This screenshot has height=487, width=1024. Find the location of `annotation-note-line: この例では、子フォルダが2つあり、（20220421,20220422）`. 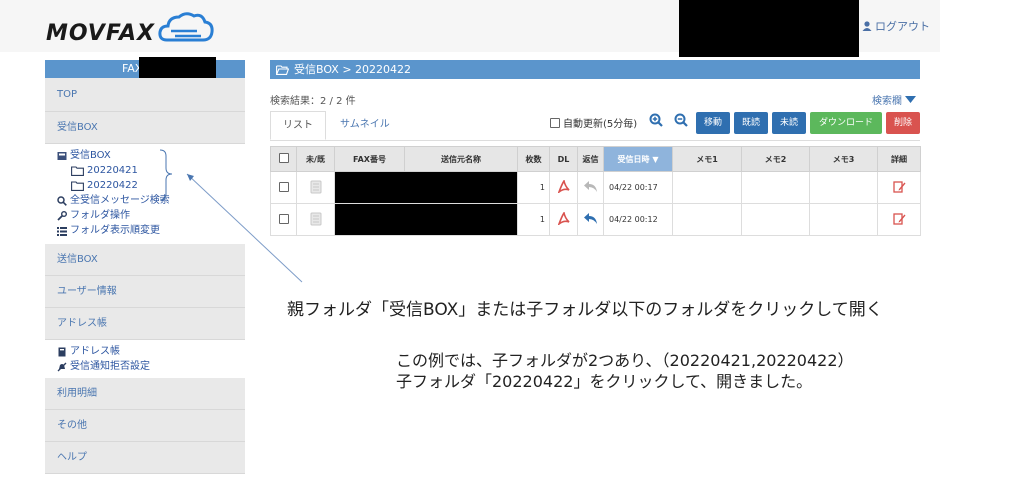

annotation-note-line: この例では、子フォルダが2つあり、（20220421,20220422） is located at coordinates (625, 360).